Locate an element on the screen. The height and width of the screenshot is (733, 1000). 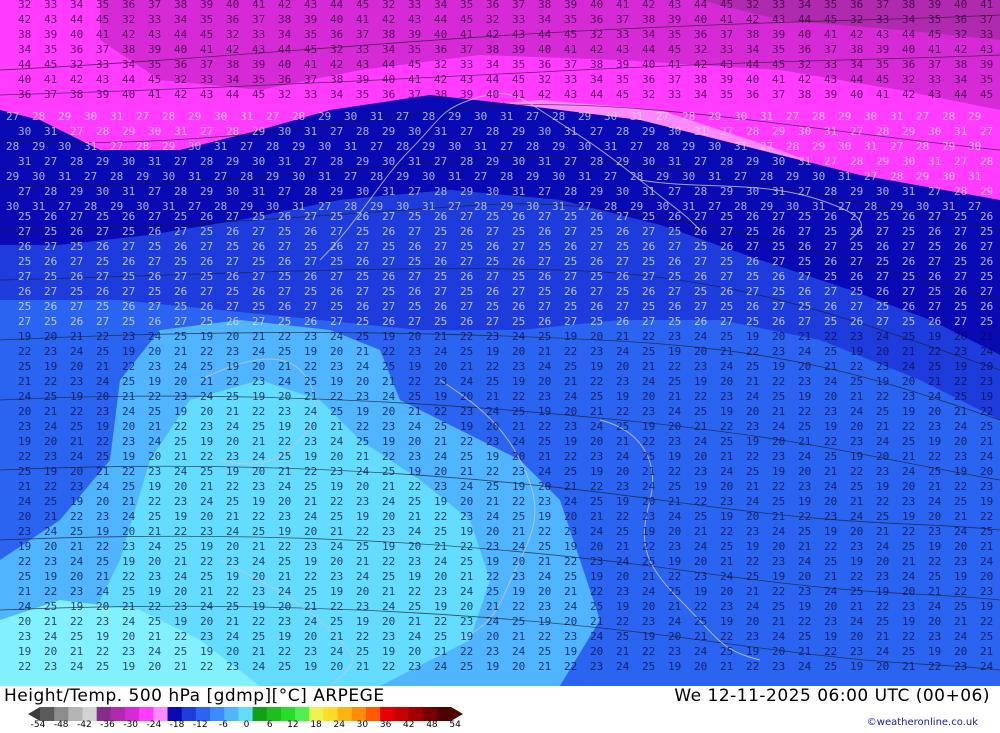
contour-value-label: 45 is located at coordinates (258, 94).